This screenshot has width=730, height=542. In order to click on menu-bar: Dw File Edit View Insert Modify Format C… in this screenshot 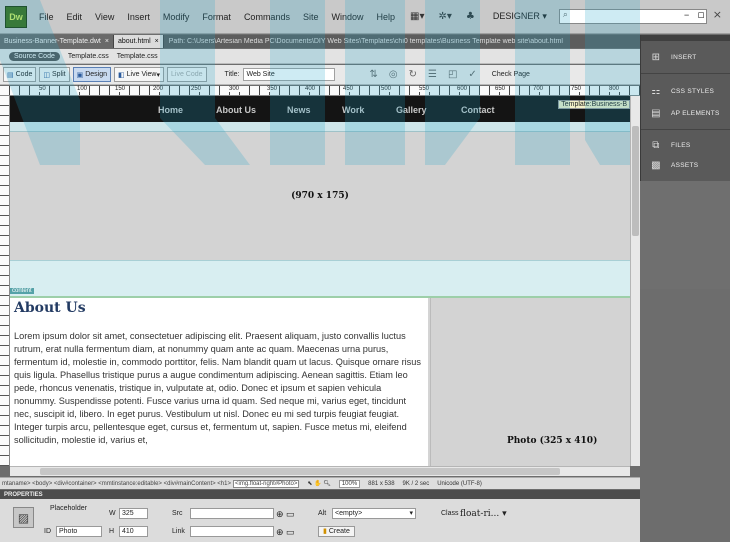, I will do `click(365, 17)`.